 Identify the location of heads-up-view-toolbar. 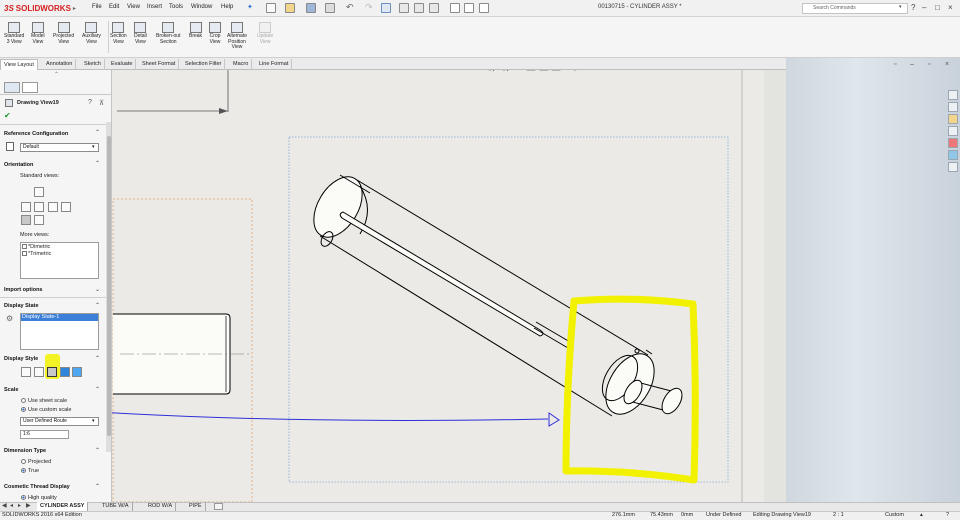
(532, 71).